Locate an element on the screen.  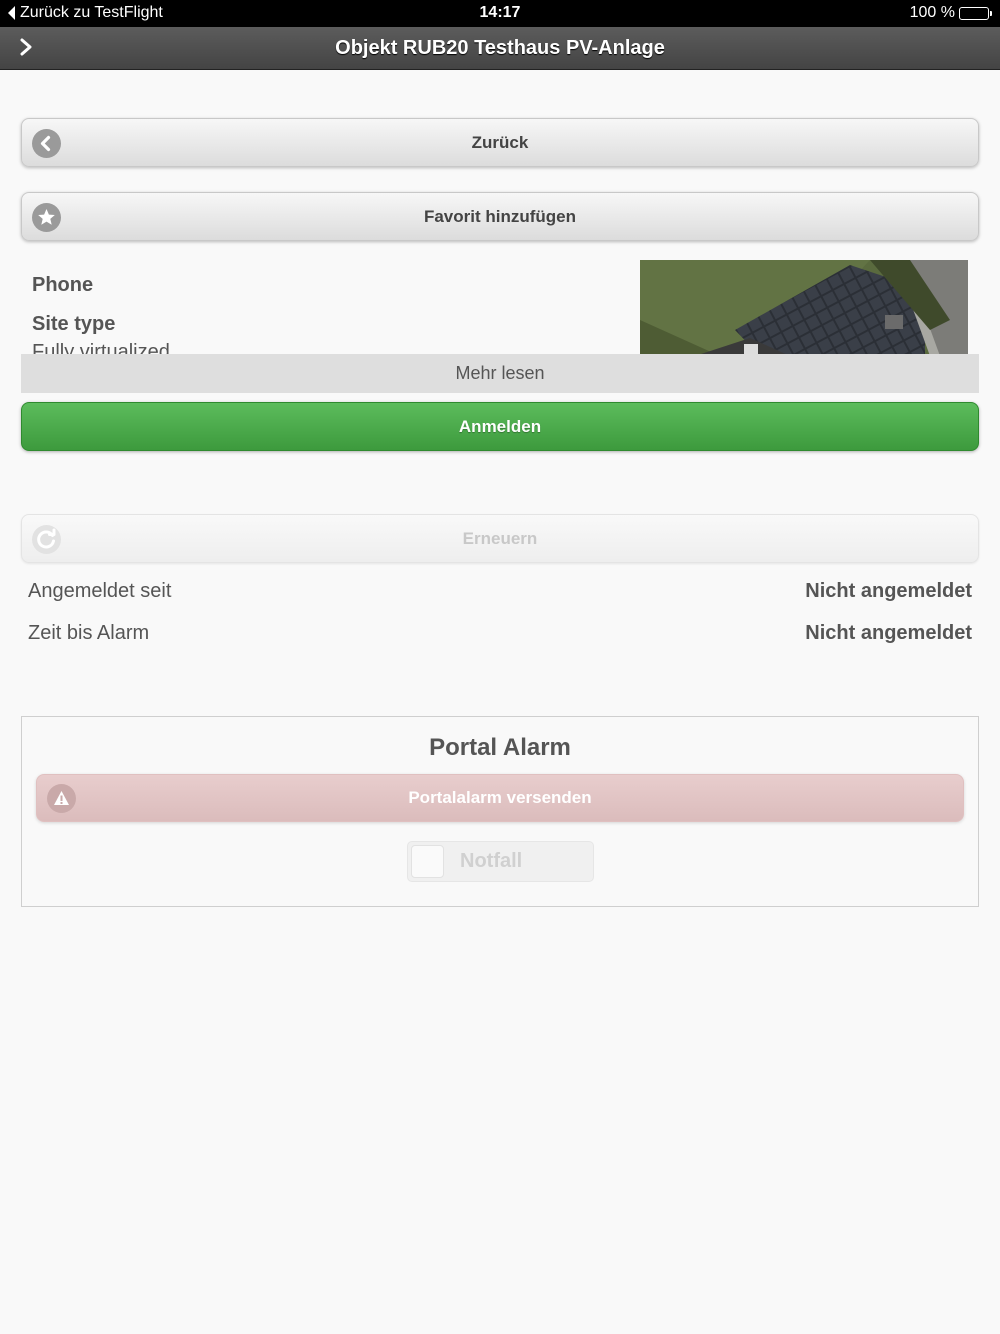
add-favorite-label: Favorit hinzufügen is located at coordinates (500, 216).